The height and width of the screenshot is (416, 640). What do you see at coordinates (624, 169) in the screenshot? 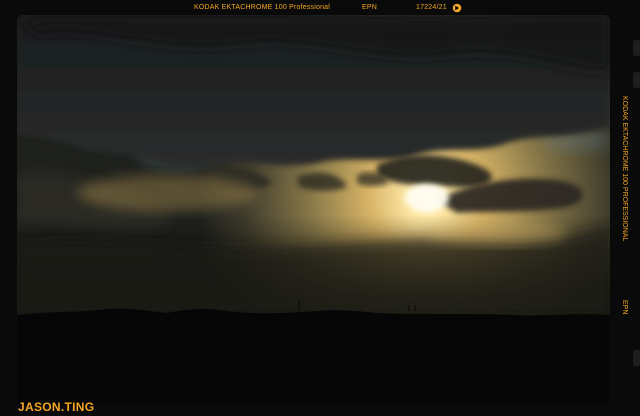
I see `film-stock-side-label: KODAK EKTACHROME 100 PROFESSIONAL` at bounding box center [624, 169].